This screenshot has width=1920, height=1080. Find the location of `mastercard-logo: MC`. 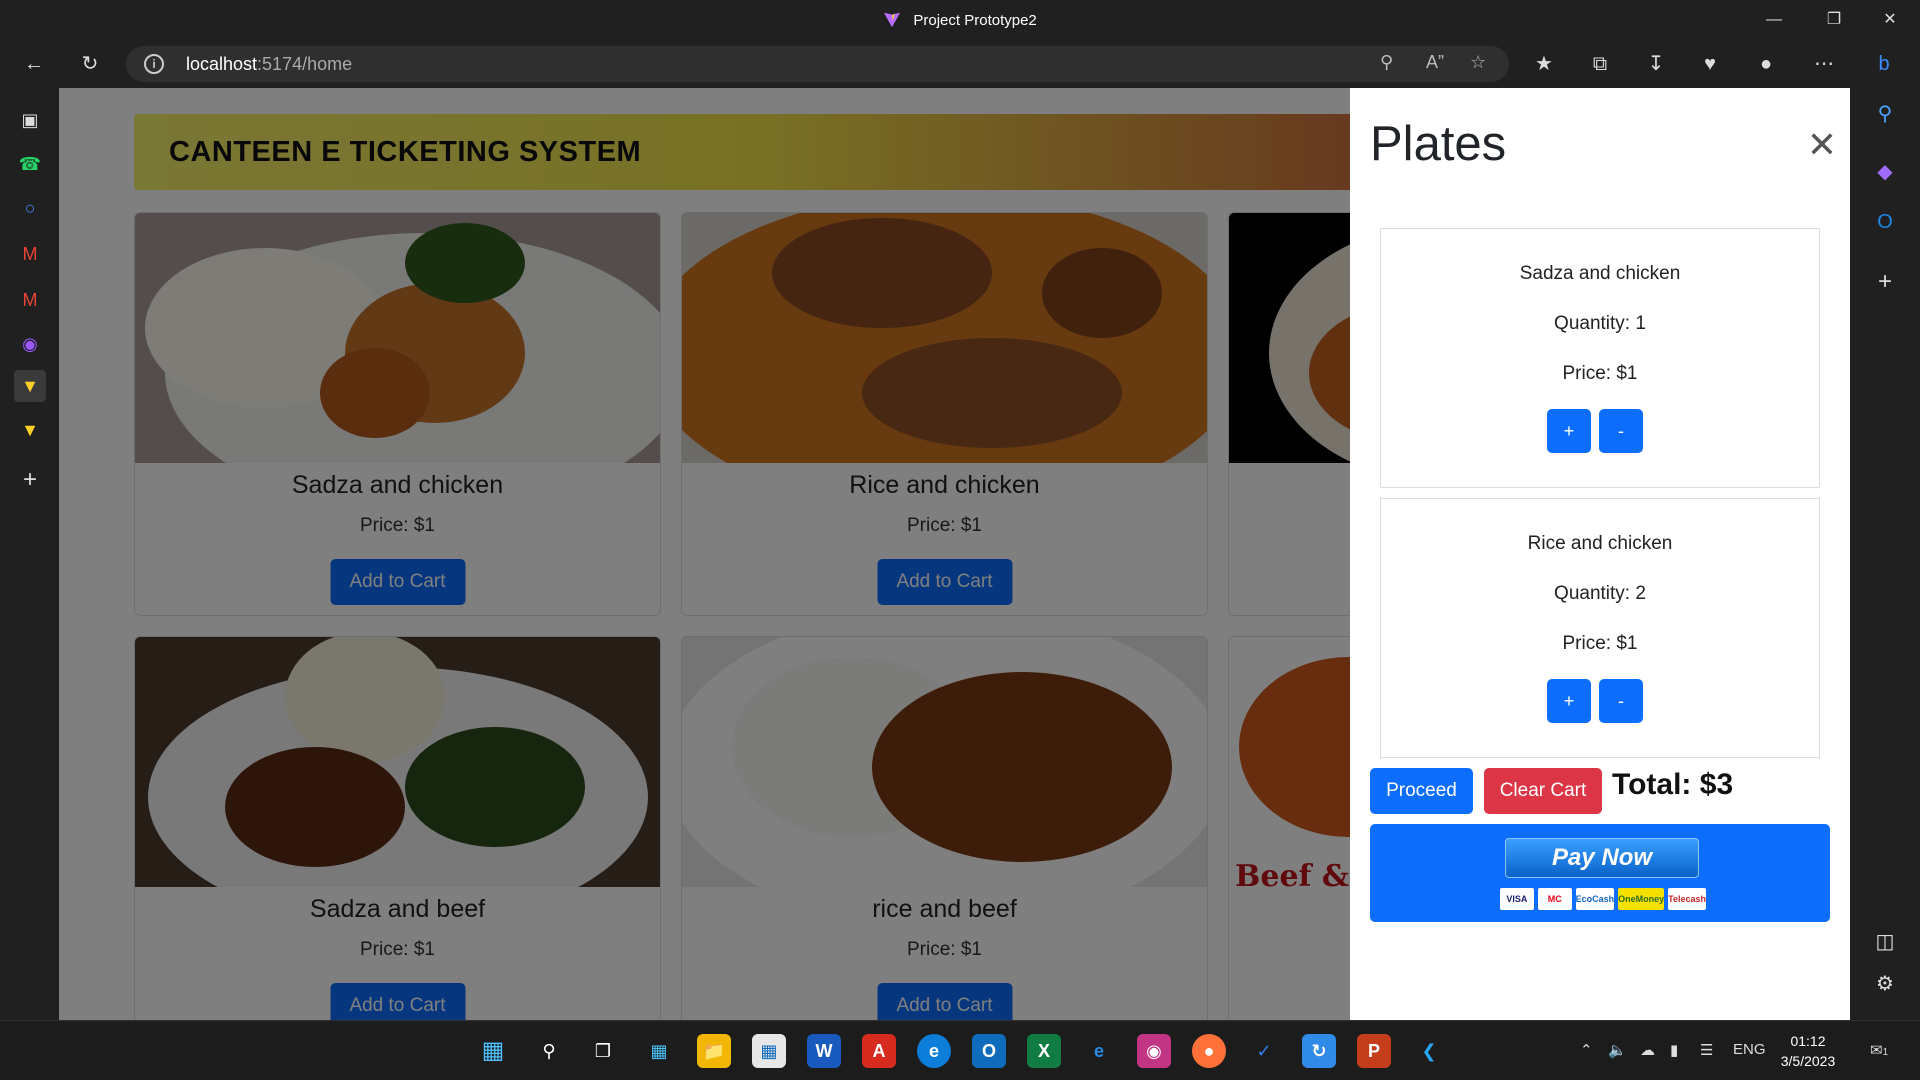

mastercard-logo: MC is located at coordinates (1554, 899).